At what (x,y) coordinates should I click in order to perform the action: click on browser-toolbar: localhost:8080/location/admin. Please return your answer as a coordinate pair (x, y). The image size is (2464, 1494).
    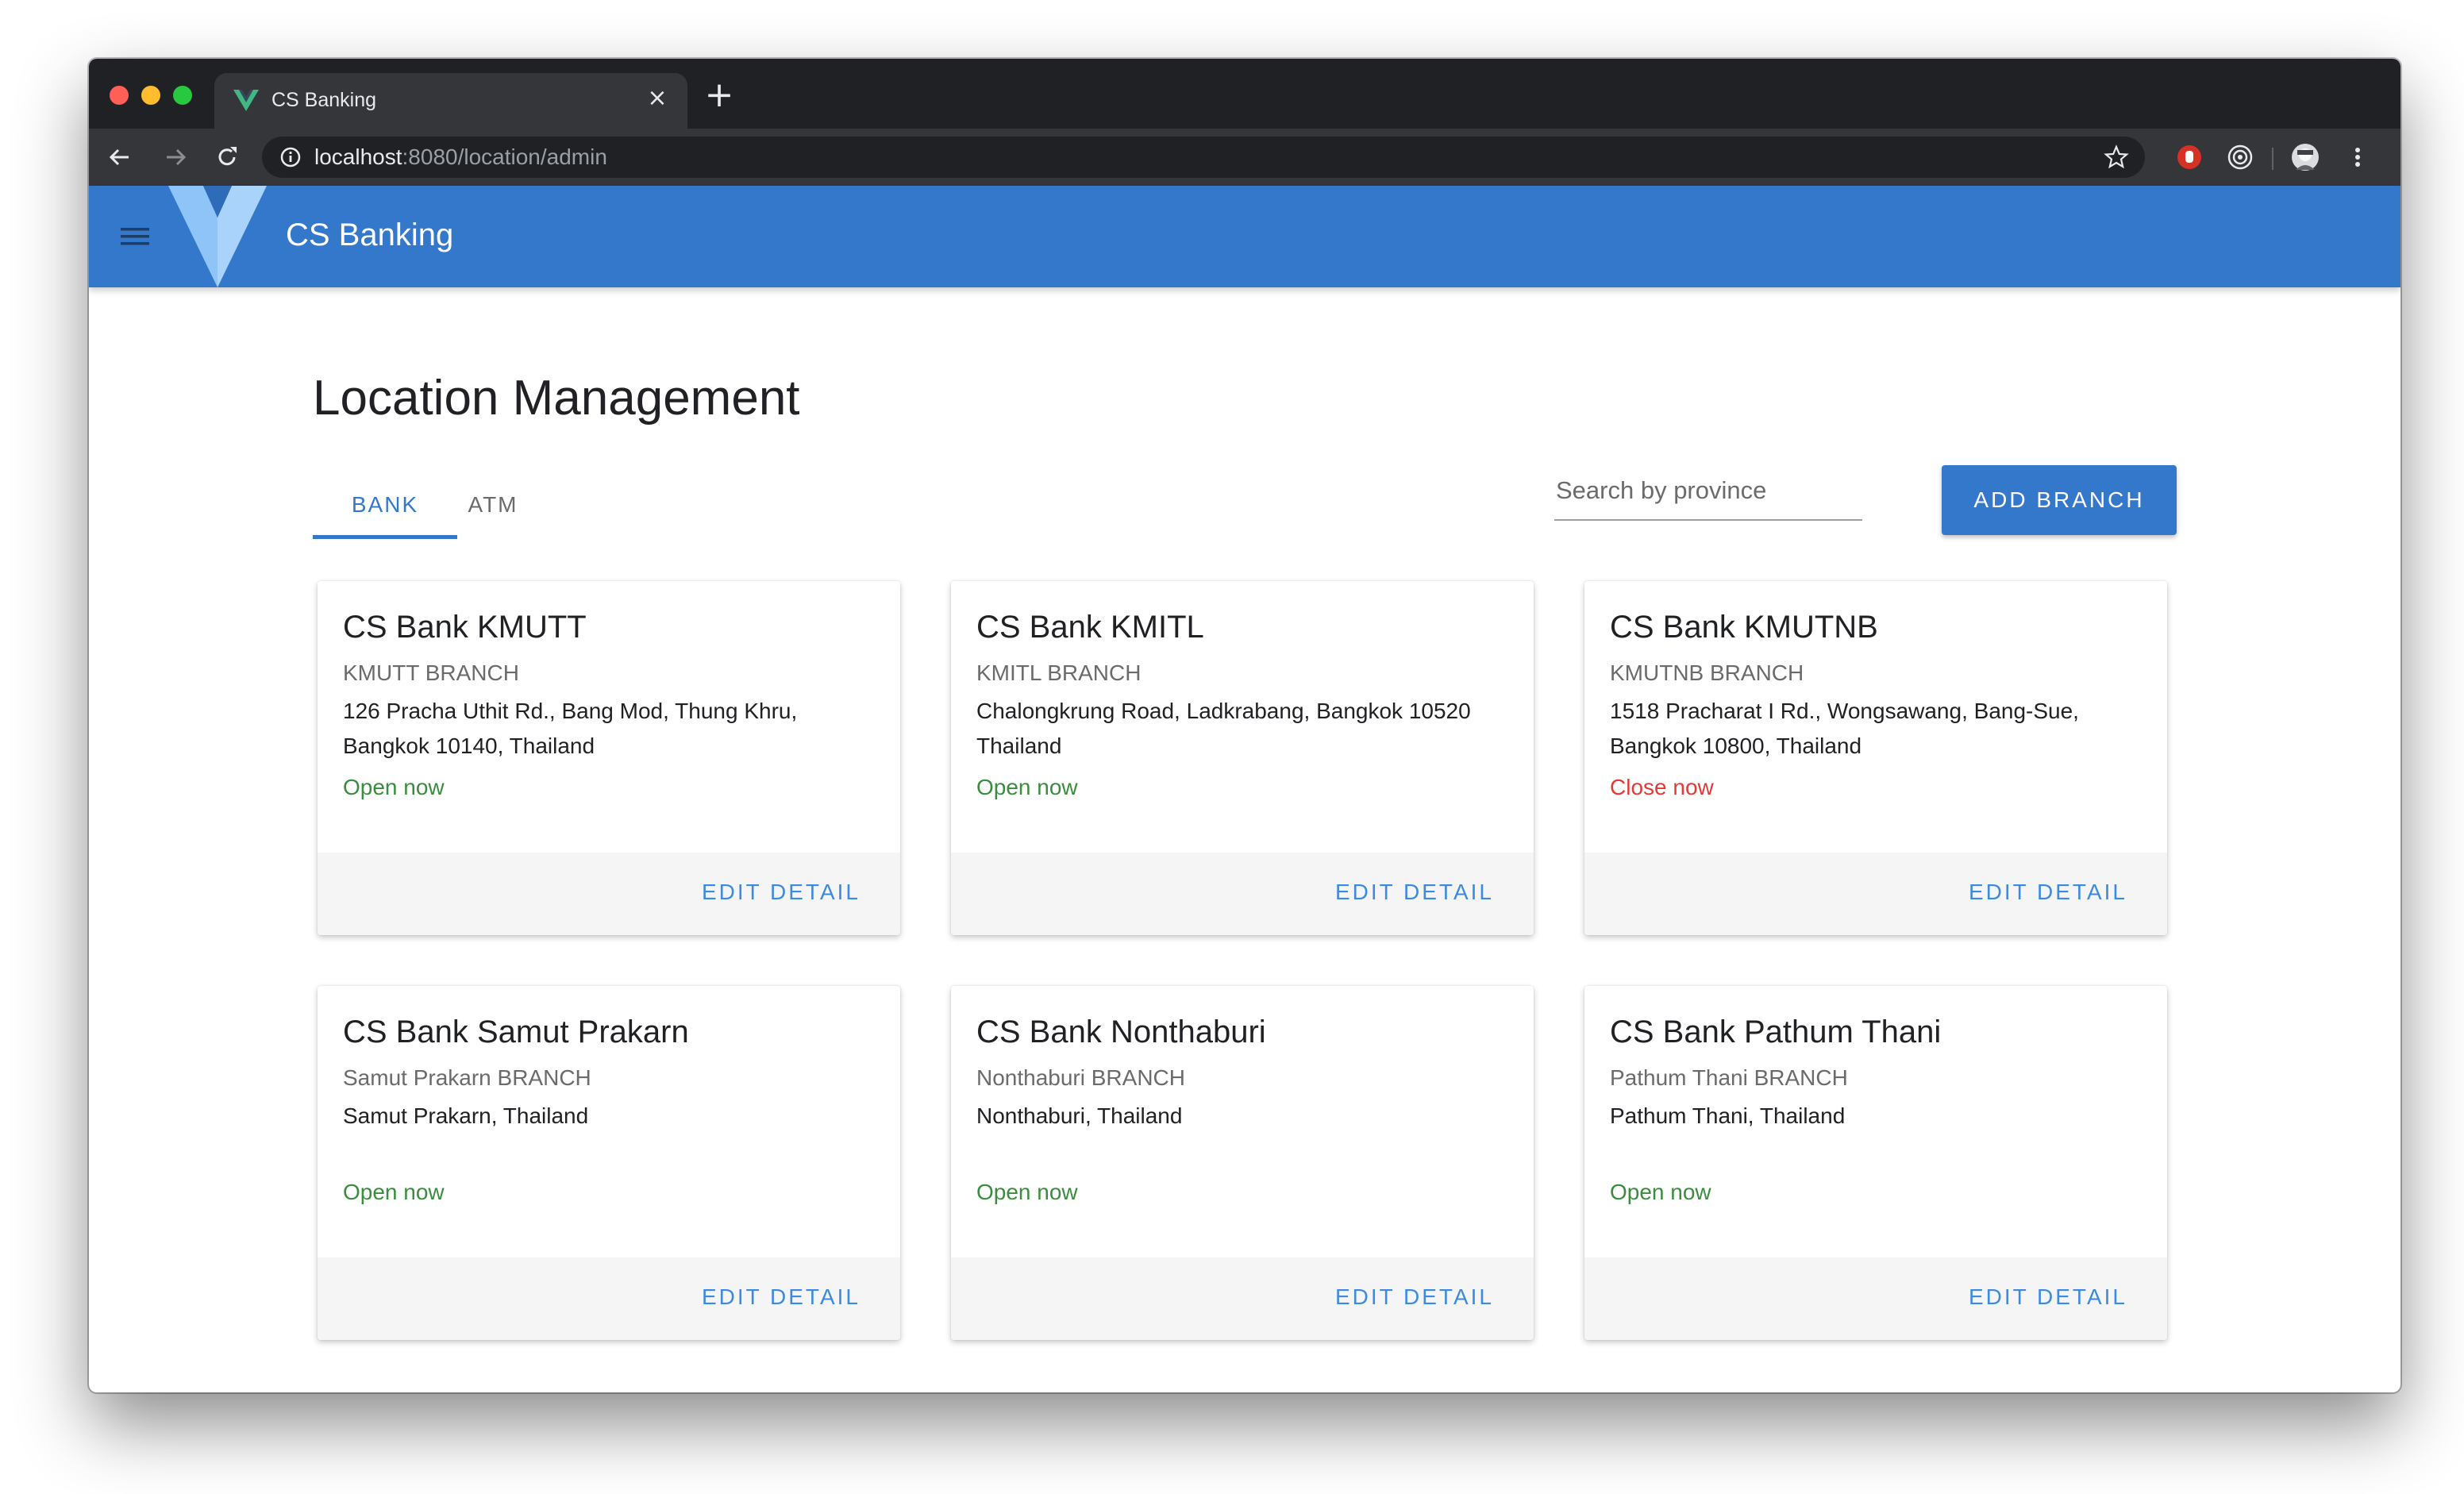
    Looking at the image, I should click on (1244, 157).